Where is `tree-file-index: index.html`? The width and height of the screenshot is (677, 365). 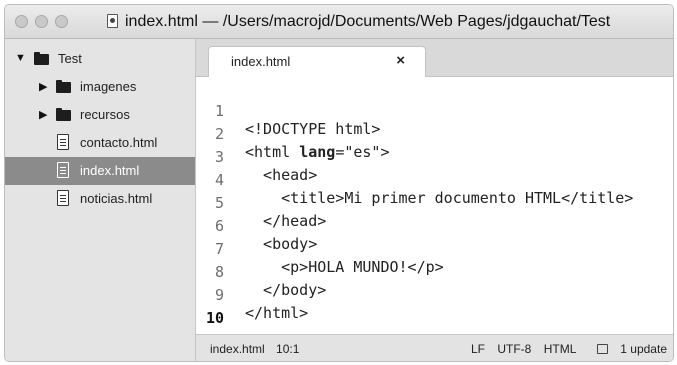 tree-file-index: index.html is located at coordinates (100, 171).